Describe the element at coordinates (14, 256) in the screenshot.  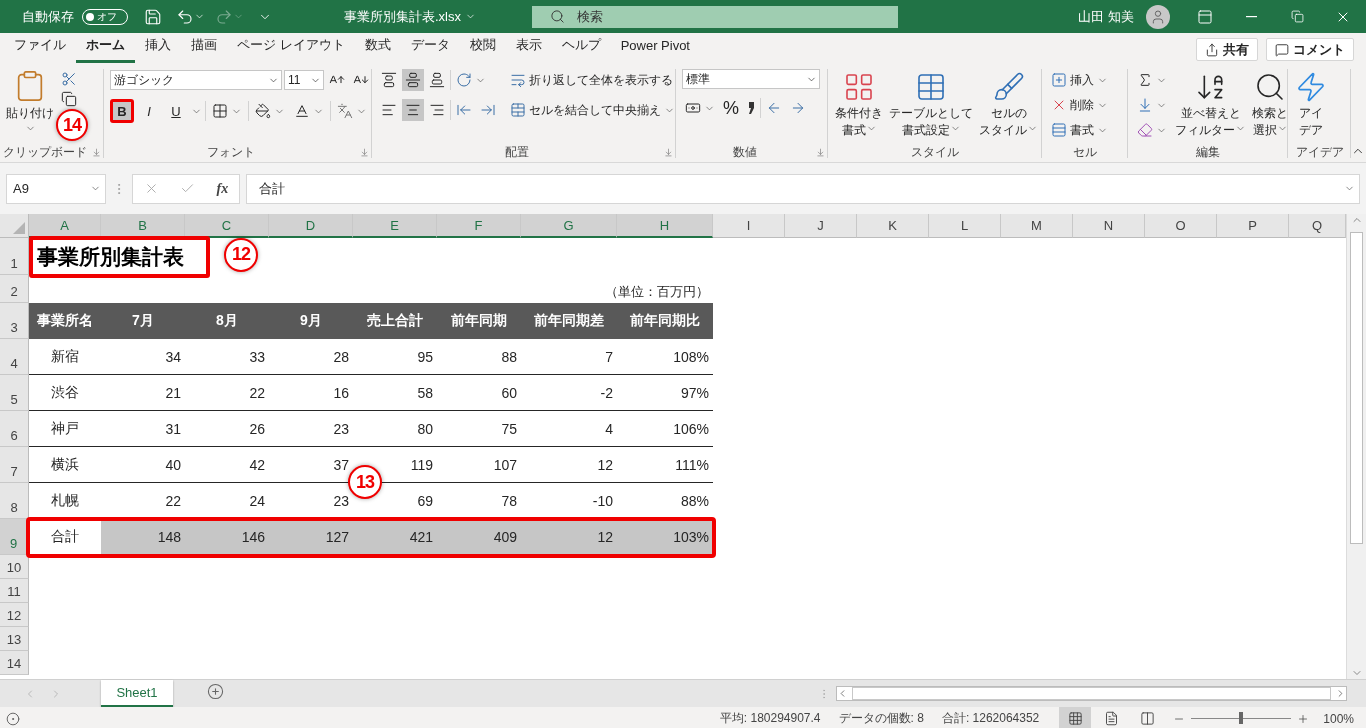
I see `row-header: 1` at that location.